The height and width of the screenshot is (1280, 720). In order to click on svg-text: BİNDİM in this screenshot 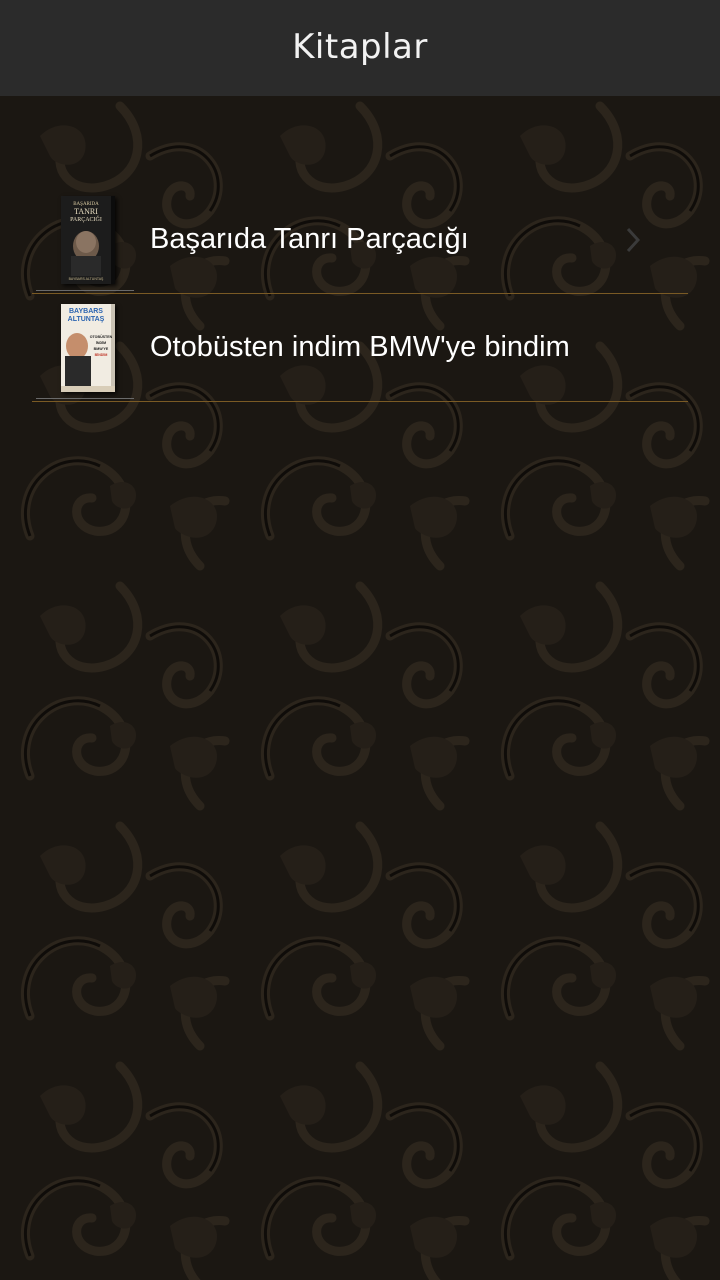, I will do `click(101, 355)`.